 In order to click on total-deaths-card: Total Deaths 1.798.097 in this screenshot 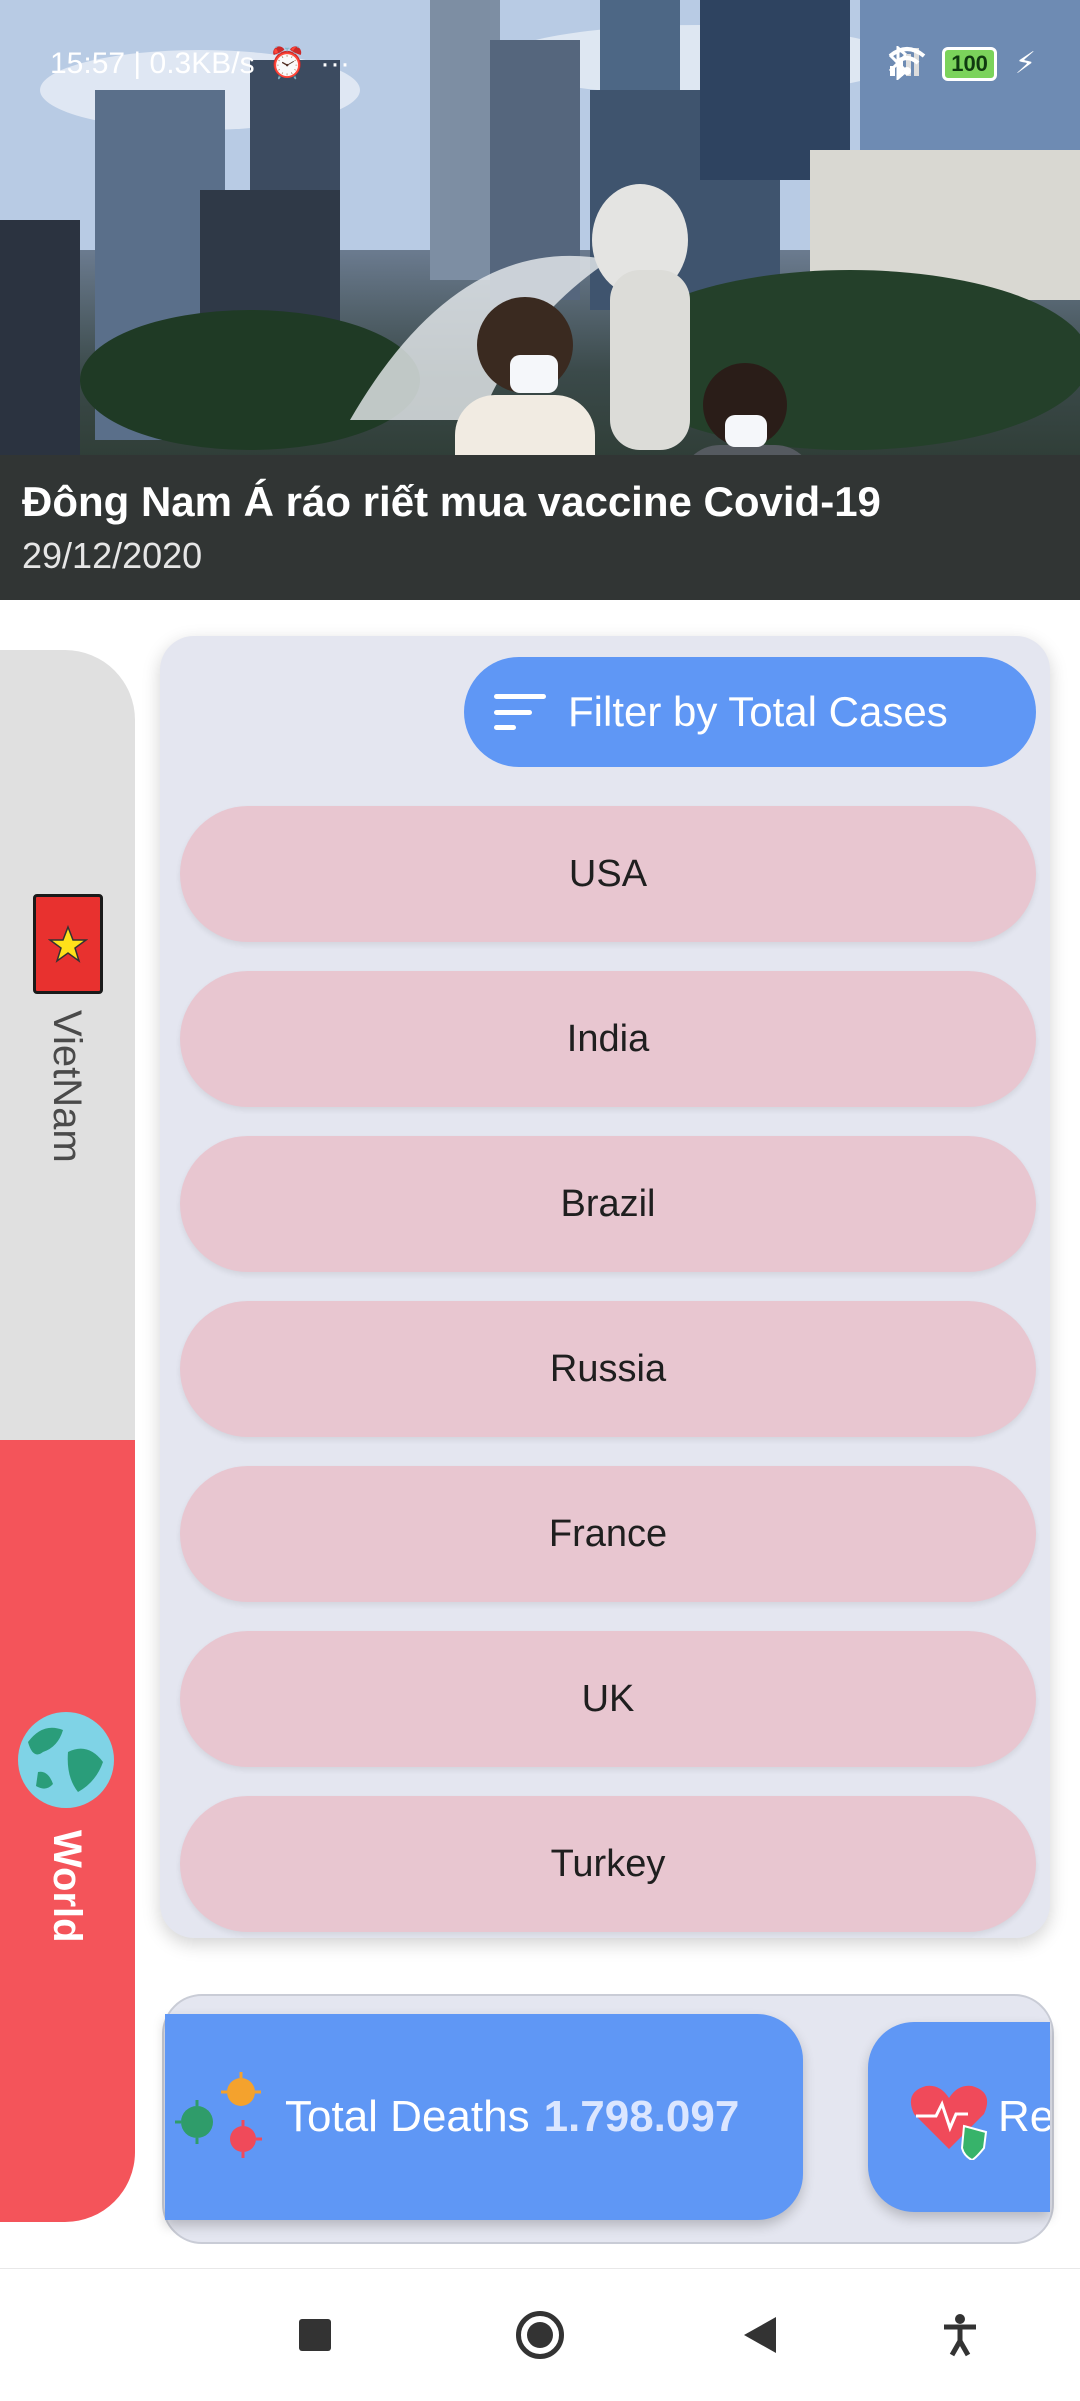, I will do `click(484, 2117)`.